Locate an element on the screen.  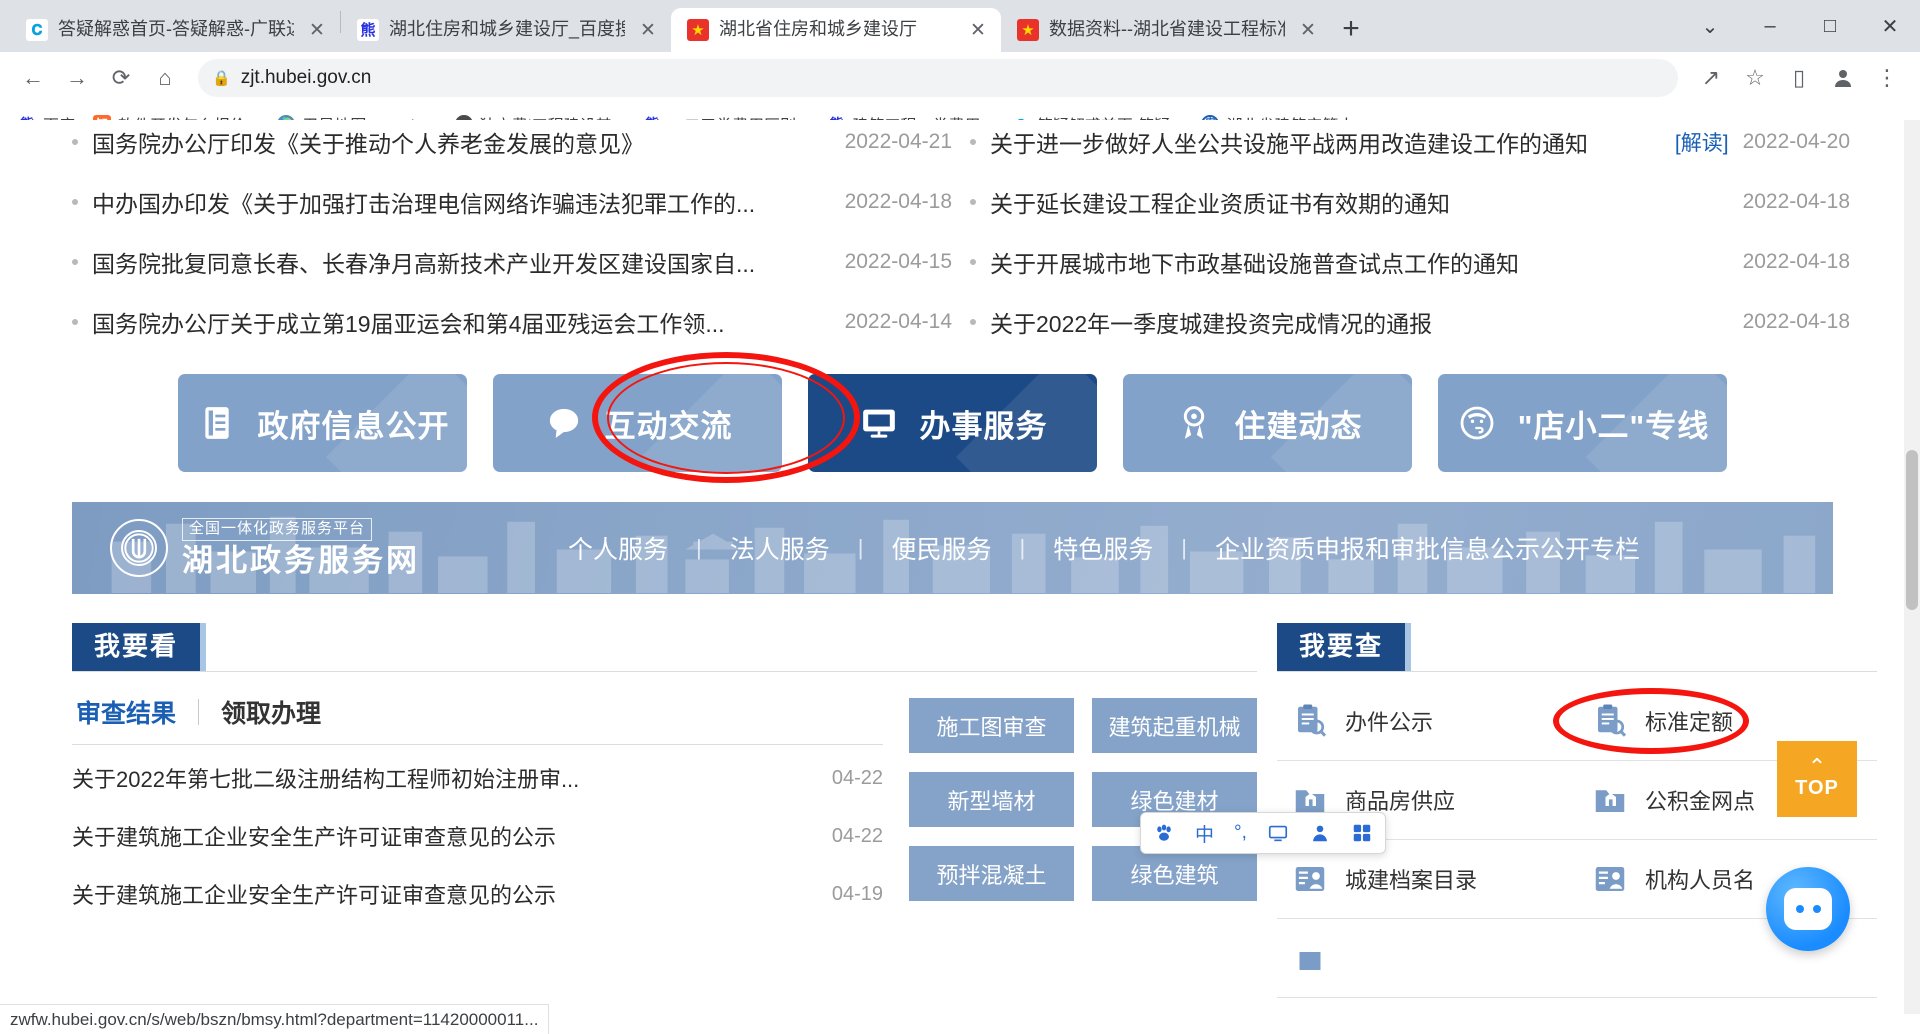
person-card-icon is located at coordinates (1310, 879).